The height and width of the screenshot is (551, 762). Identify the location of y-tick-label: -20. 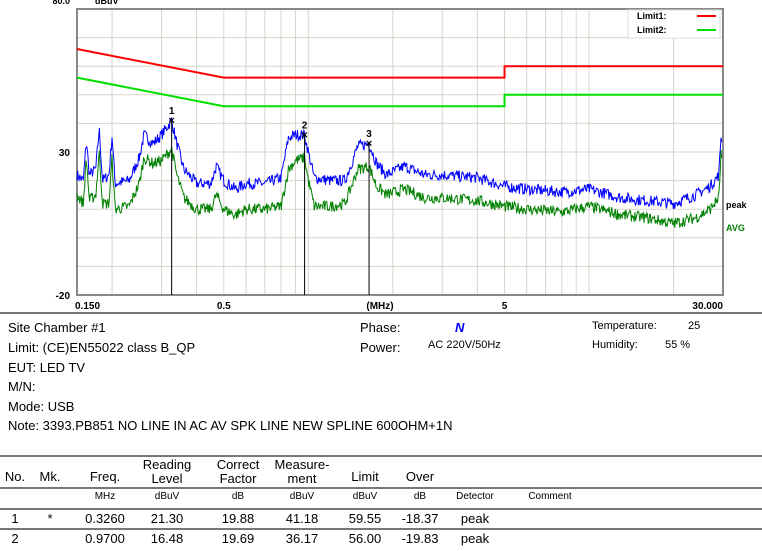
(63, 296).